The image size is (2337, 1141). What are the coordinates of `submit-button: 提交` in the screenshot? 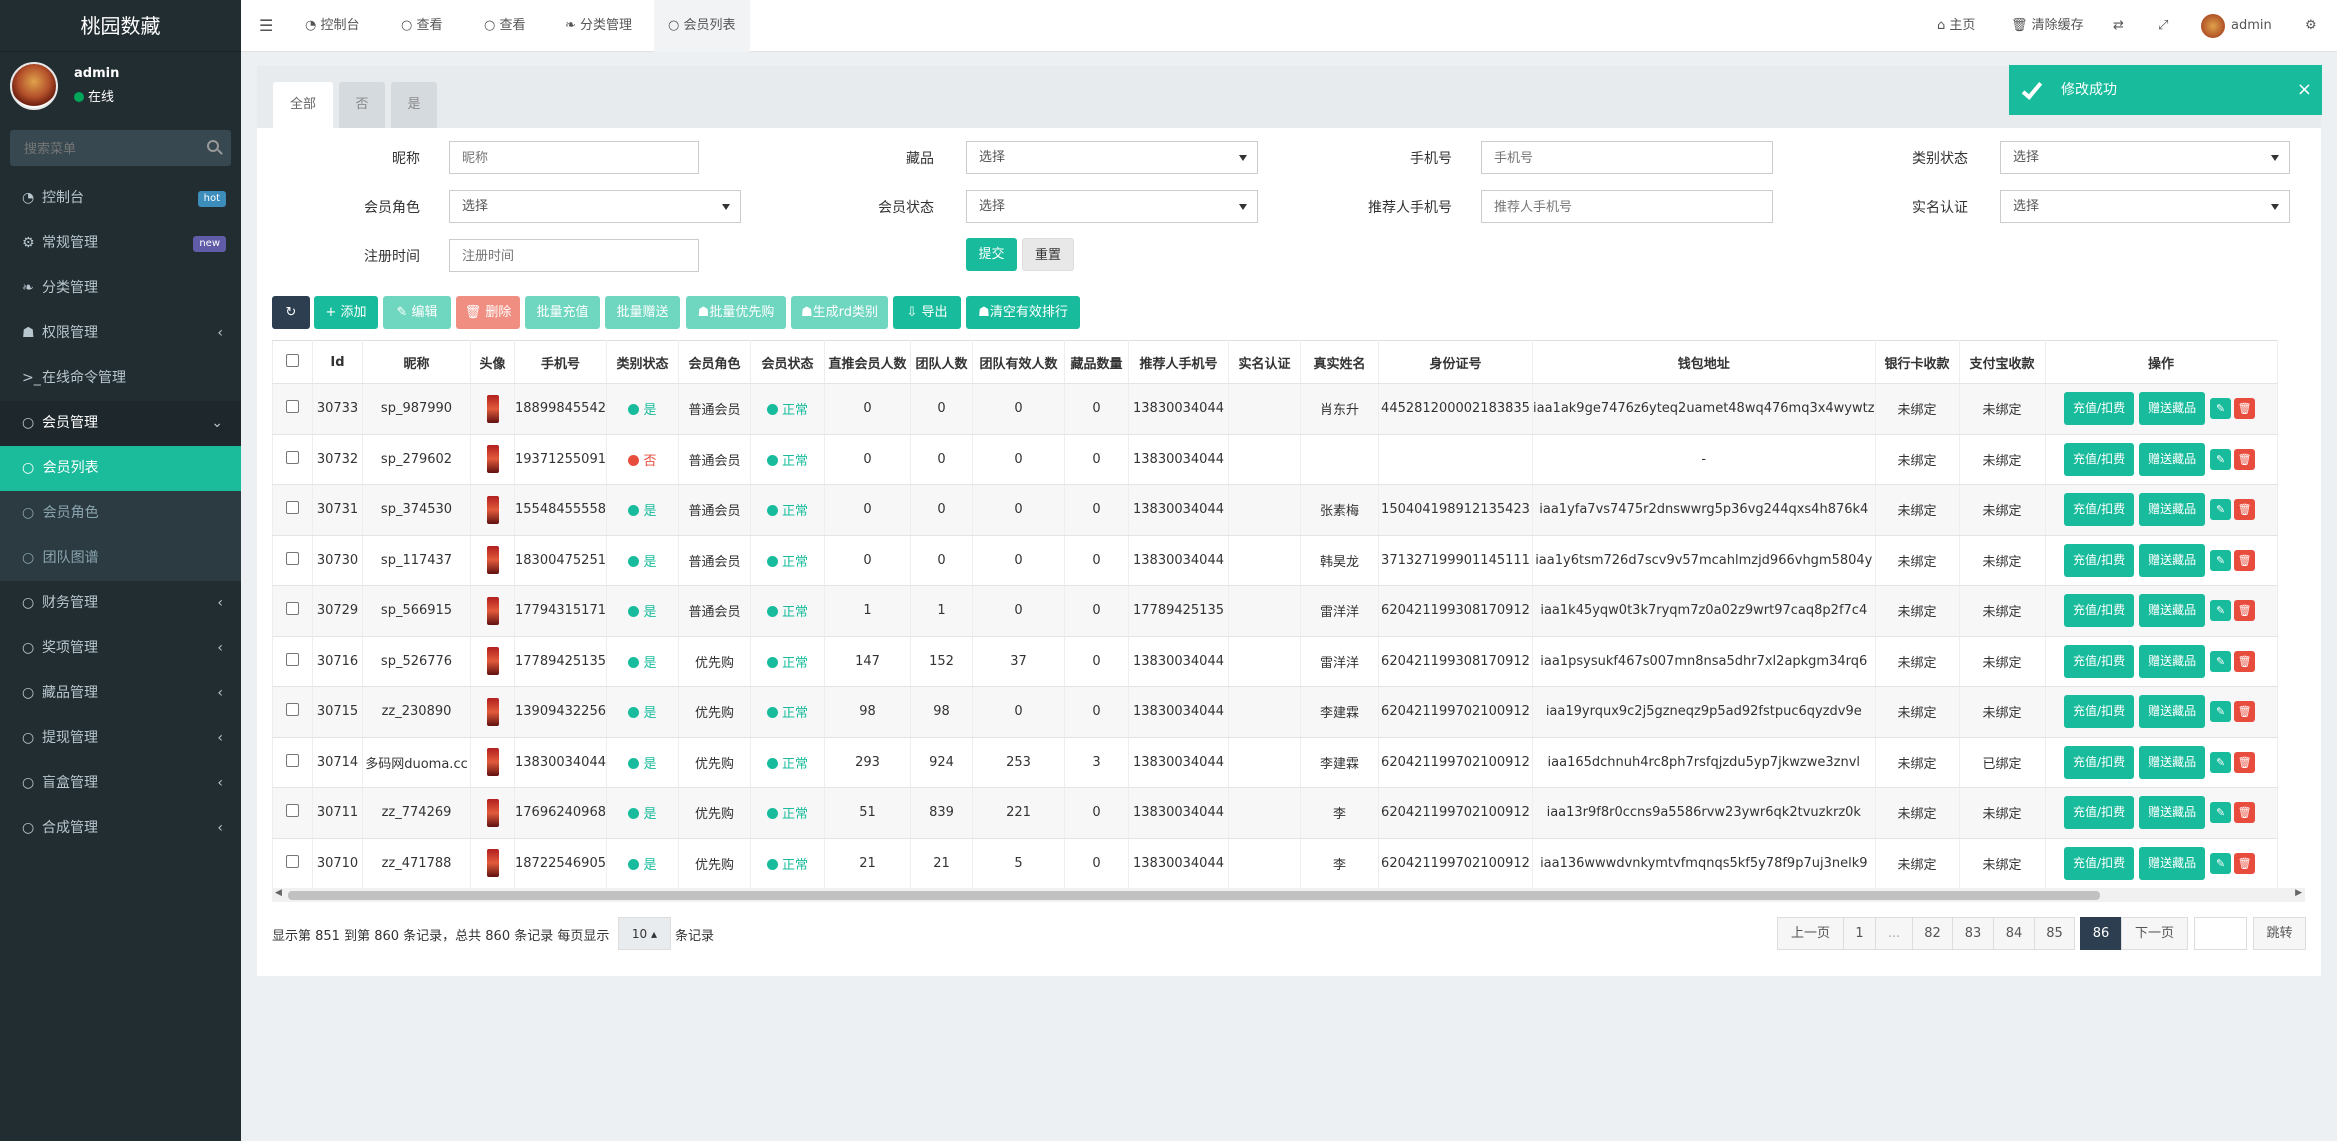 It's located at (991, 254).